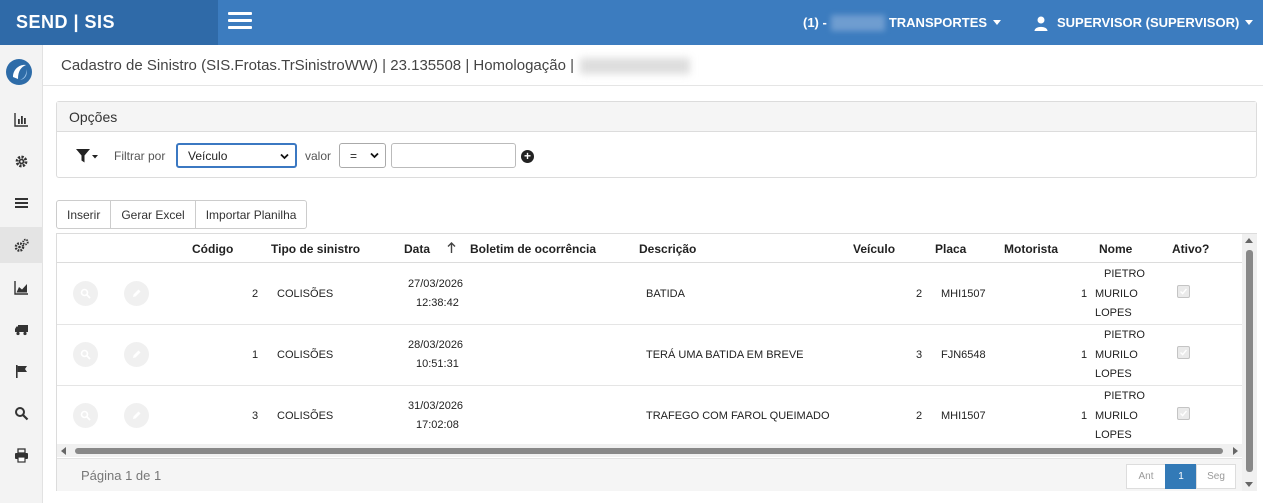 The width and height of the screenshot is (1263, 503). Describe the element at coordinates (236, 155) in the screenshot. I see `filter-field-select: Veículo` at that location.